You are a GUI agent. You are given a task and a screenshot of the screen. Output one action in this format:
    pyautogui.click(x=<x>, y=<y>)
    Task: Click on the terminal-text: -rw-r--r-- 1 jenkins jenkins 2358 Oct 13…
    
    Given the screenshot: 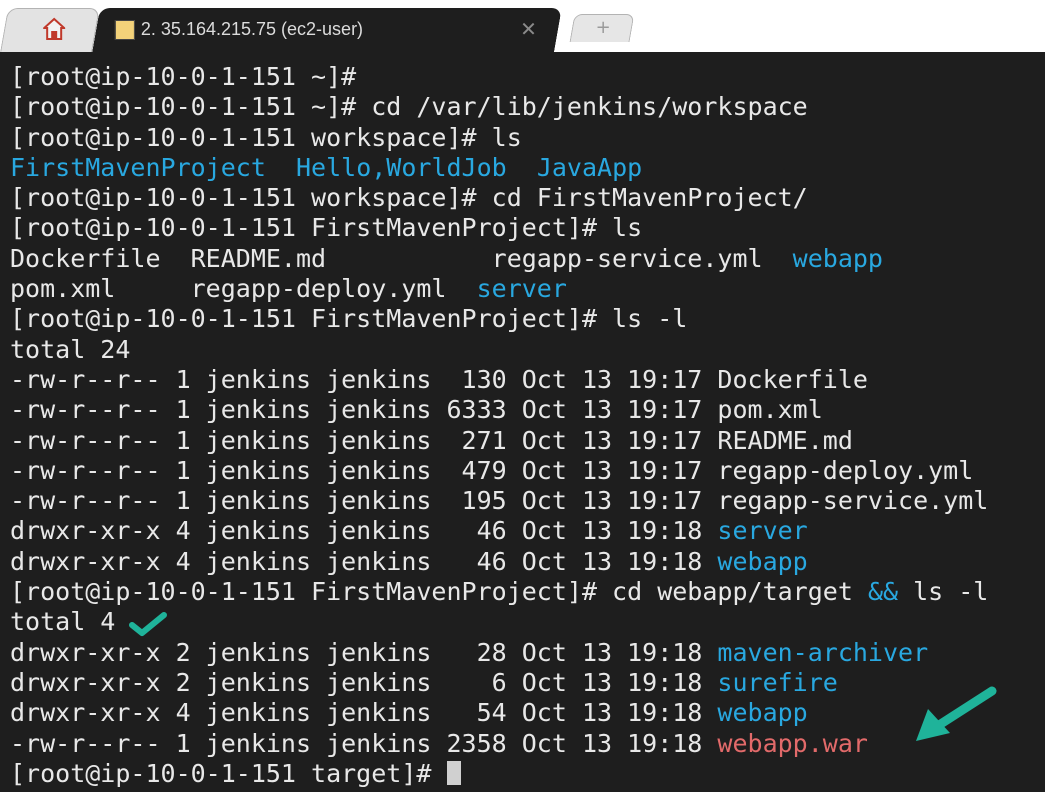 What is the action you would take?
    pyautogui.click(x=364, y=743)
    